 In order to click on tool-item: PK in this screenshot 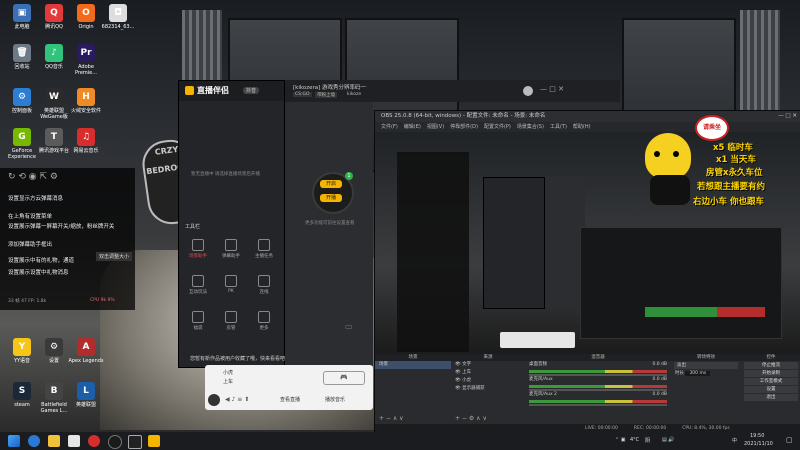, I will do `click(231, 284)`.